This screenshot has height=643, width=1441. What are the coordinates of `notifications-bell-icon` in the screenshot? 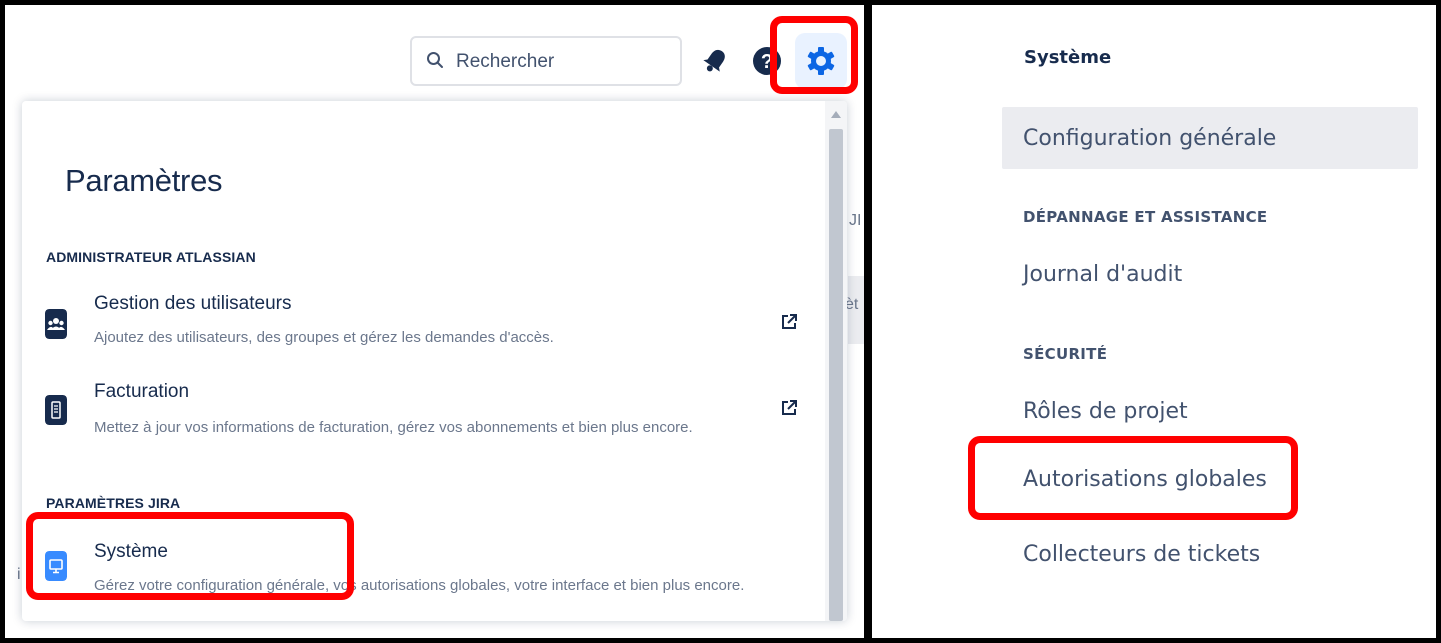 It's located at (715, 61).